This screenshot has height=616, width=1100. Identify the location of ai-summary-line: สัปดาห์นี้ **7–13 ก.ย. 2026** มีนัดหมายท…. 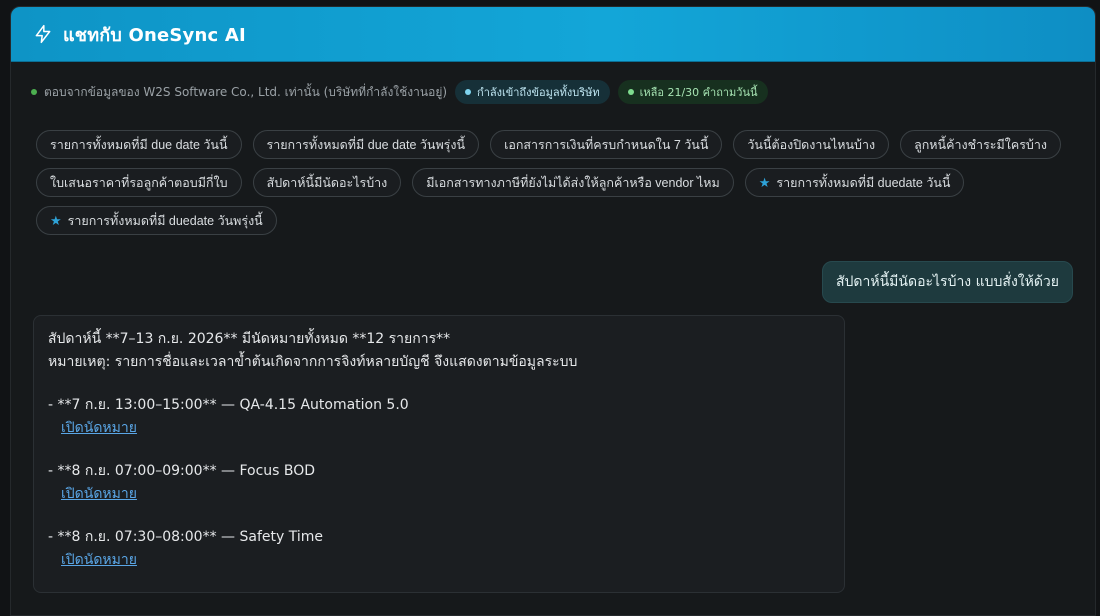
(249, 339).